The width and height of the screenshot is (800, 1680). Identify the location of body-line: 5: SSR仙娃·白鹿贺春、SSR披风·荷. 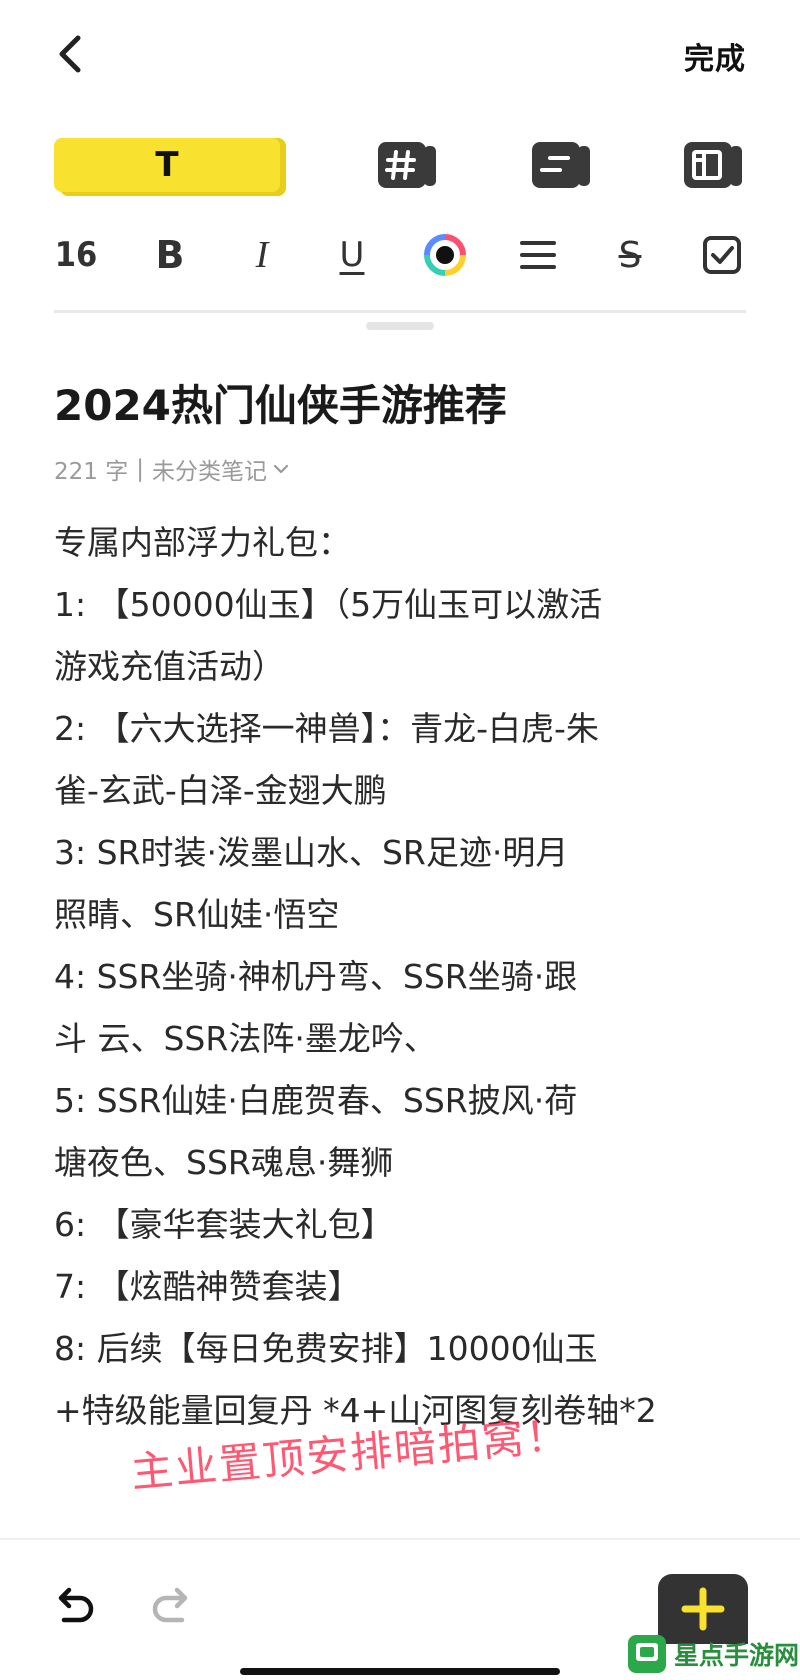
(316, 1100).